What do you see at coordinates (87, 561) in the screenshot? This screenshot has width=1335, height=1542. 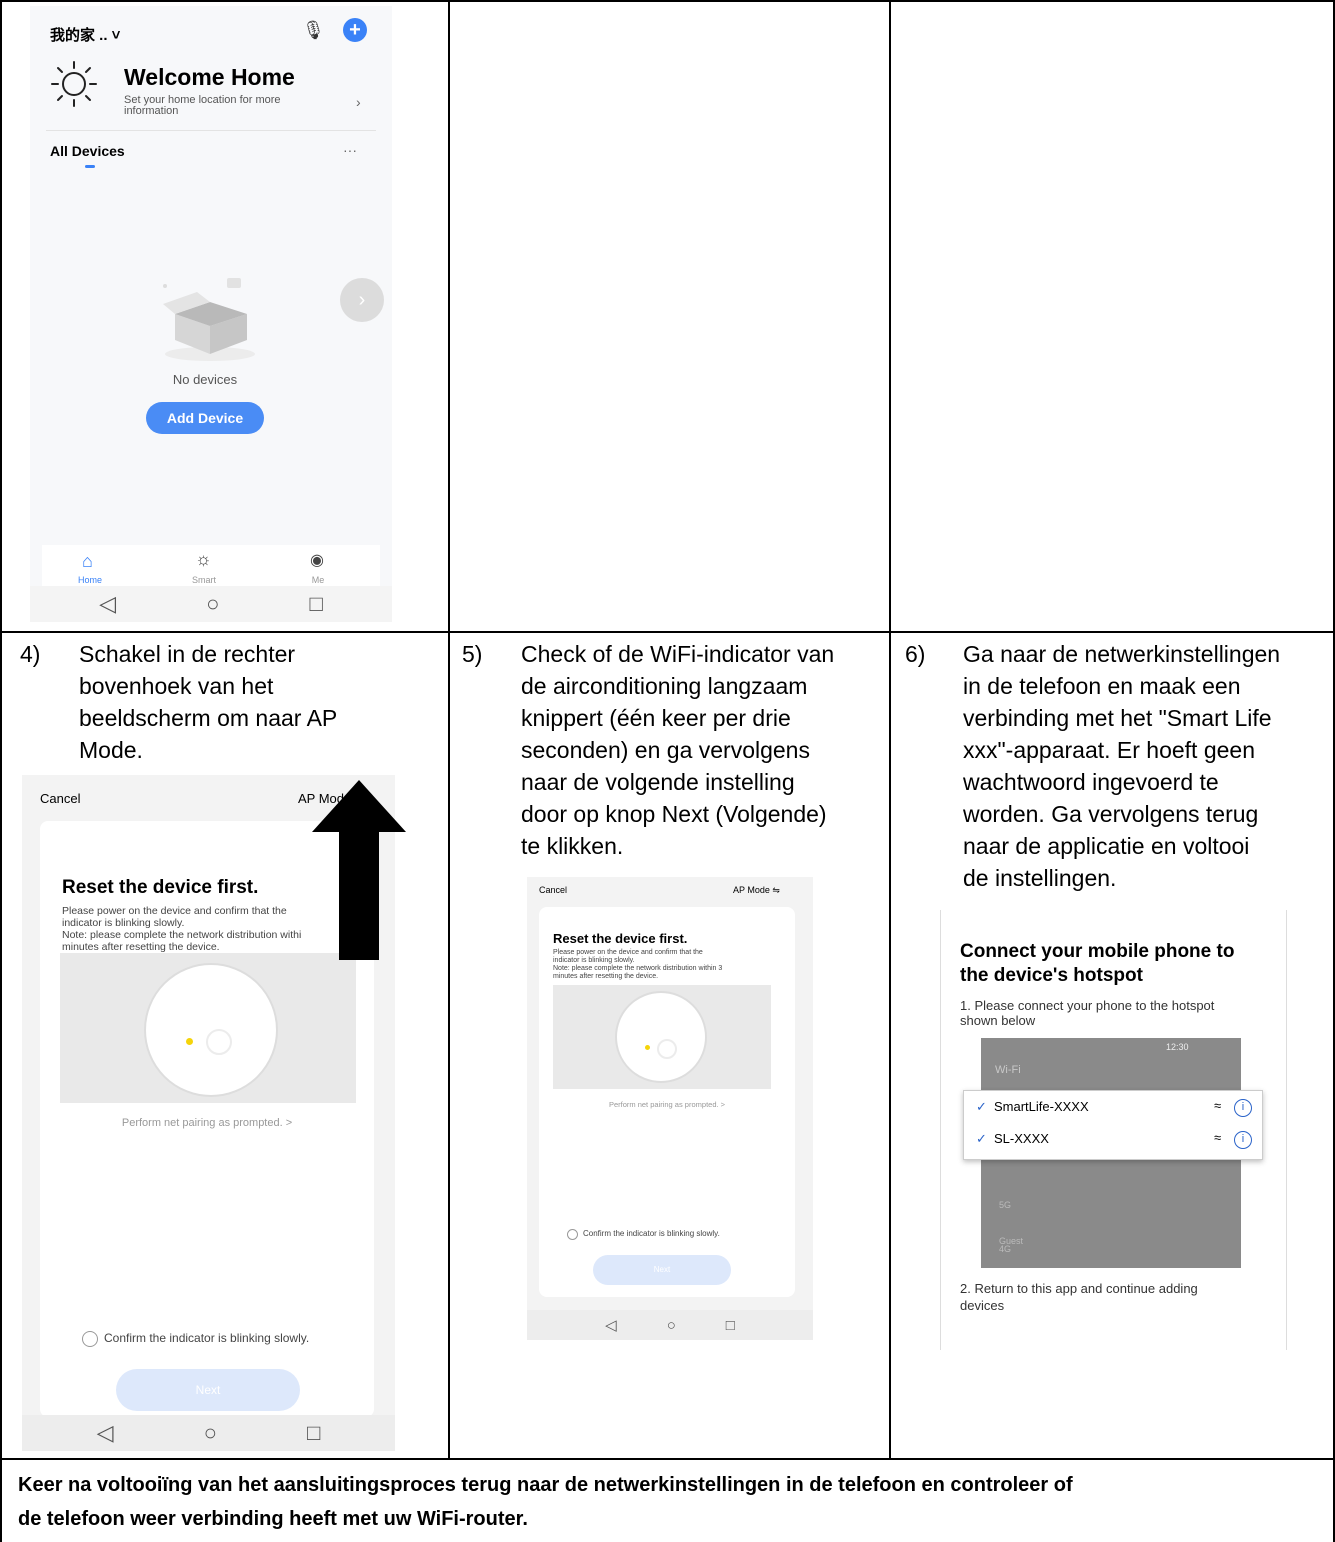 I see `home-icon: ⌂` at bounding box center [87, 561].